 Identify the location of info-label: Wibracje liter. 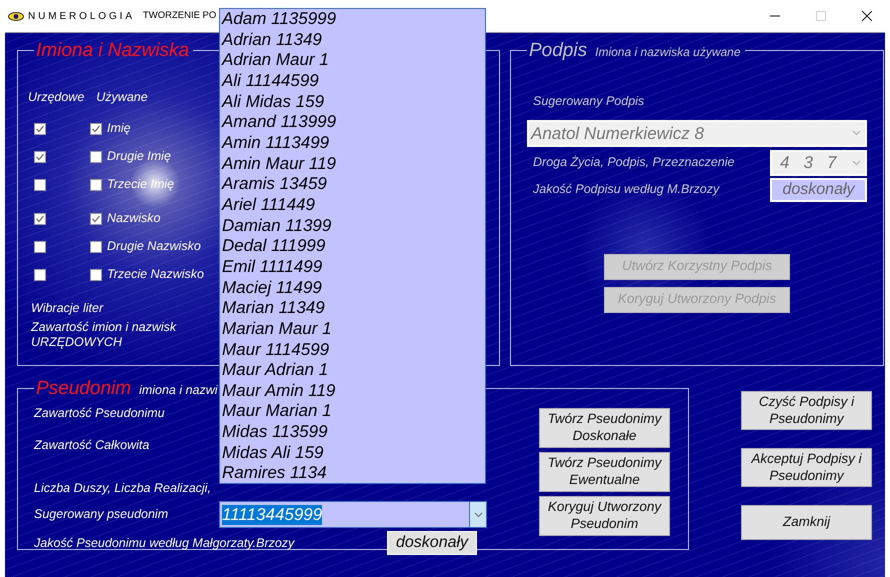
(67, 308).